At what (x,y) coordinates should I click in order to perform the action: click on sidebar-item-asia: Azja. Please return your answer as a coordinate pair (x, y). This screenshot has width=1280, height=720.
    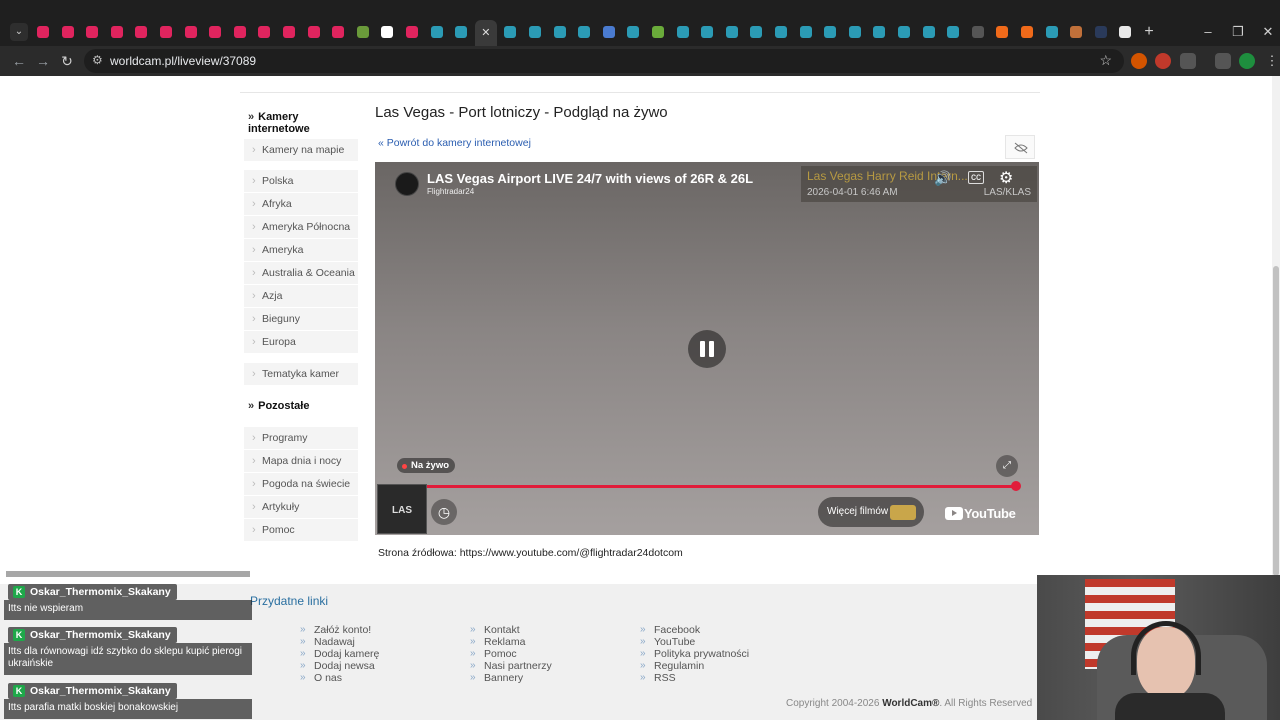
    Looking at the image, I should click on (301, 296).